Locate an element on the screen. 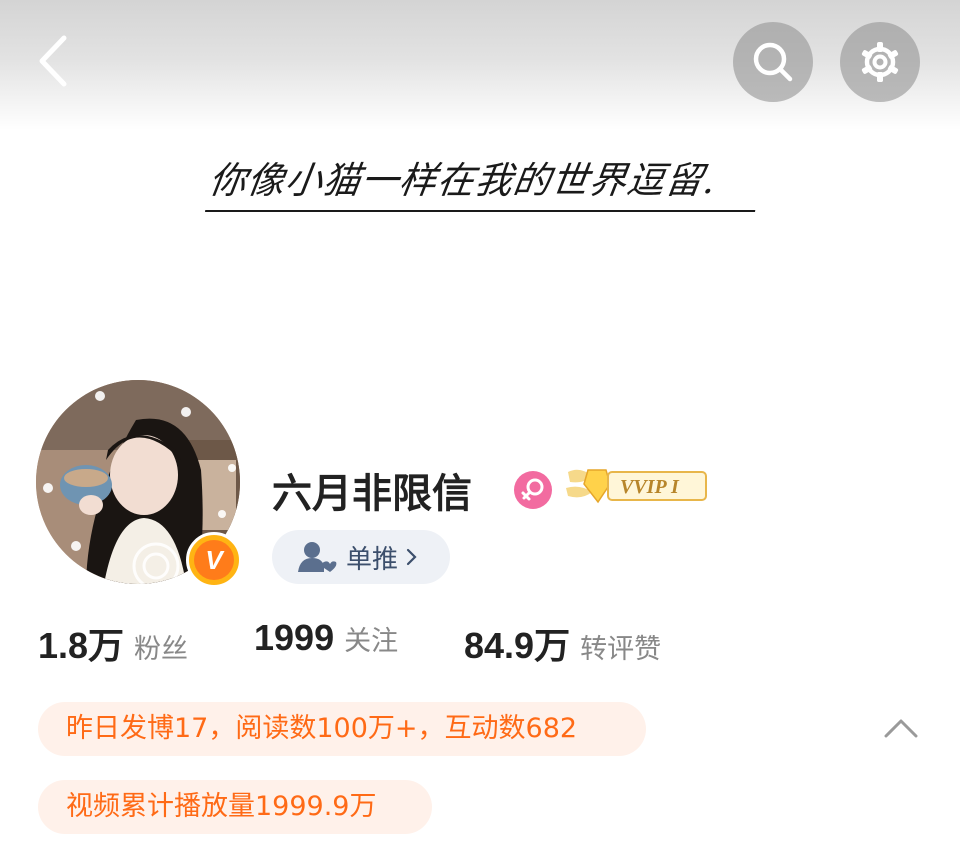 The width and height of the screenshot is (960, 842). following-label: 关注 is located at coordinates (371, 641).